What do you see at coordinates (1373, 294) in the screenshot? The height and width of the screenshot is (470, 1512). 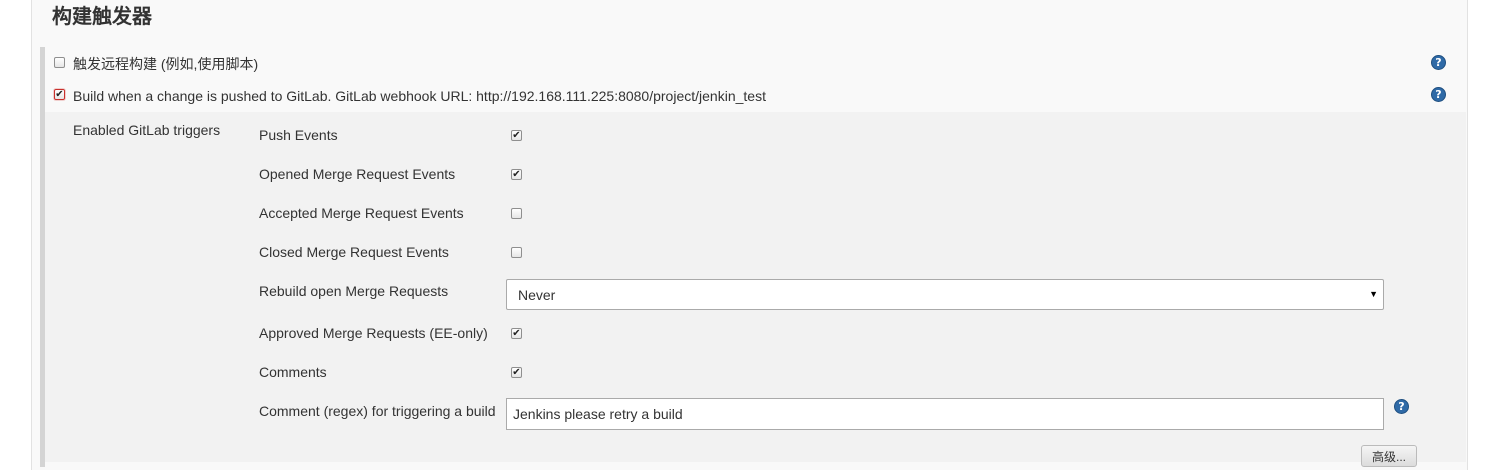 I see `dropdown-arrow-icon: ▼` at bounding box center [1373, 294].